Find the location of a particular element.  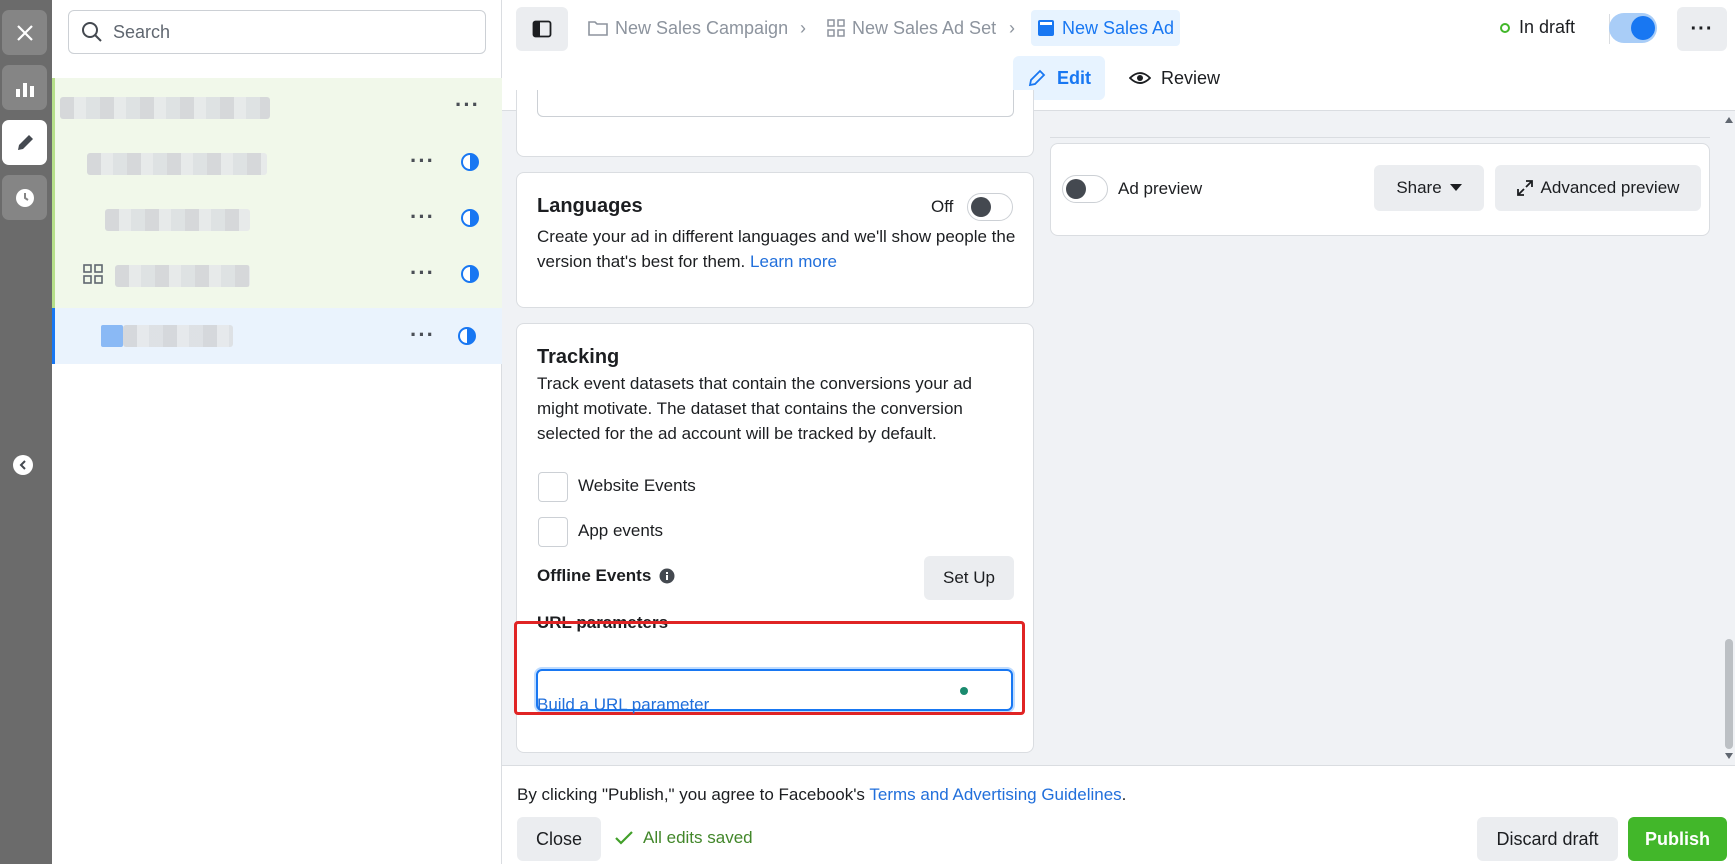

expand-icon is located at coordinates (1524, 188).